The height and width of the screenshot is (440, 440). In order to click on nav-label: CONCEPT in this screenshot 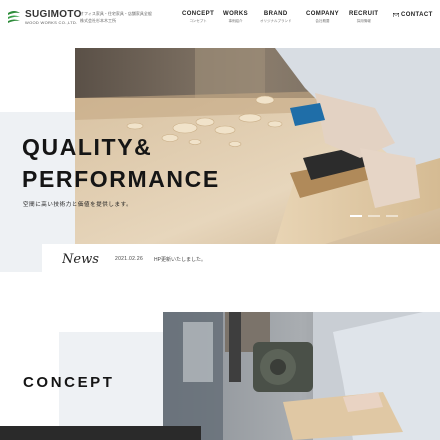, I will do `click(198, 14)`.